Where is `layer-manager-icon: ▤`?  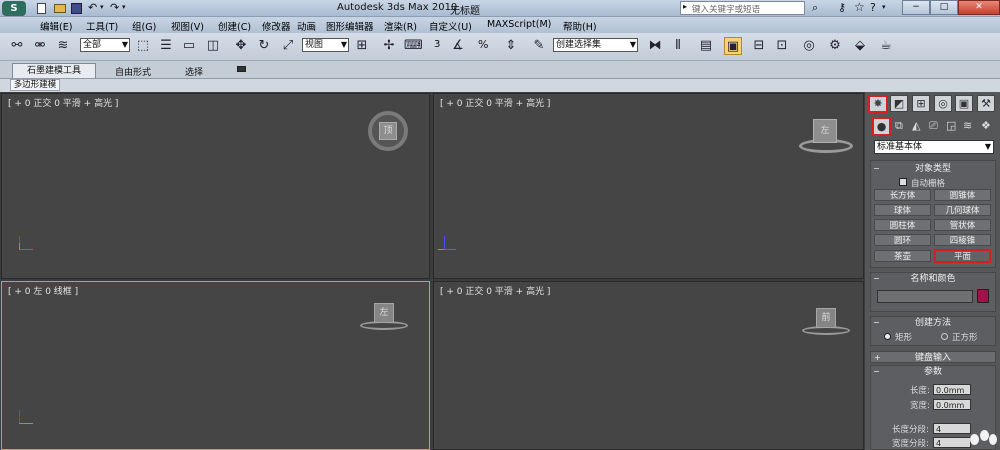 layer-manager-icon: ▤ is located at coordinates (706, 46).